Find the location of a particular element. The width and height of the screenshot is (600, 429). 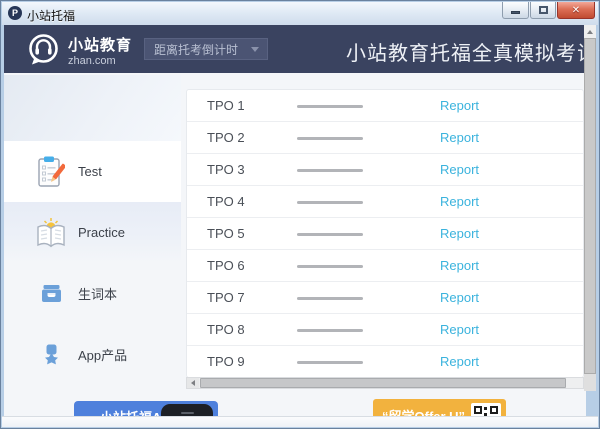

window-controls: ✕ is located at coordinates (548, 11).